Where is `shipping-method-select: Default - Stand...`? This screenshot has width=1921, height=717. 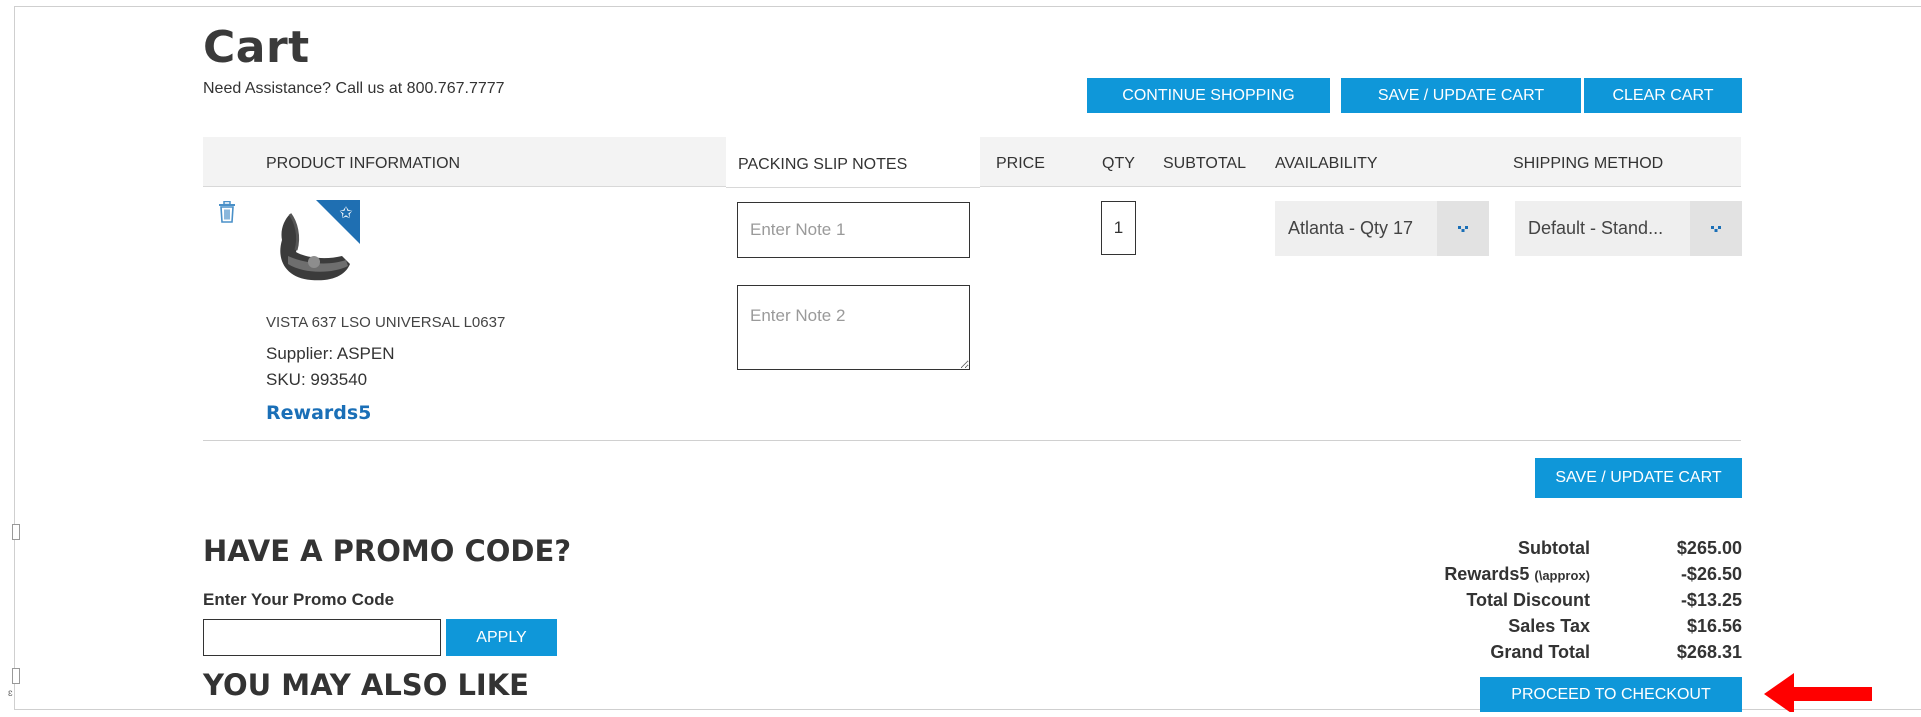 shipping-method-select: Default - Stand... is located at coordinates (1628, 228).